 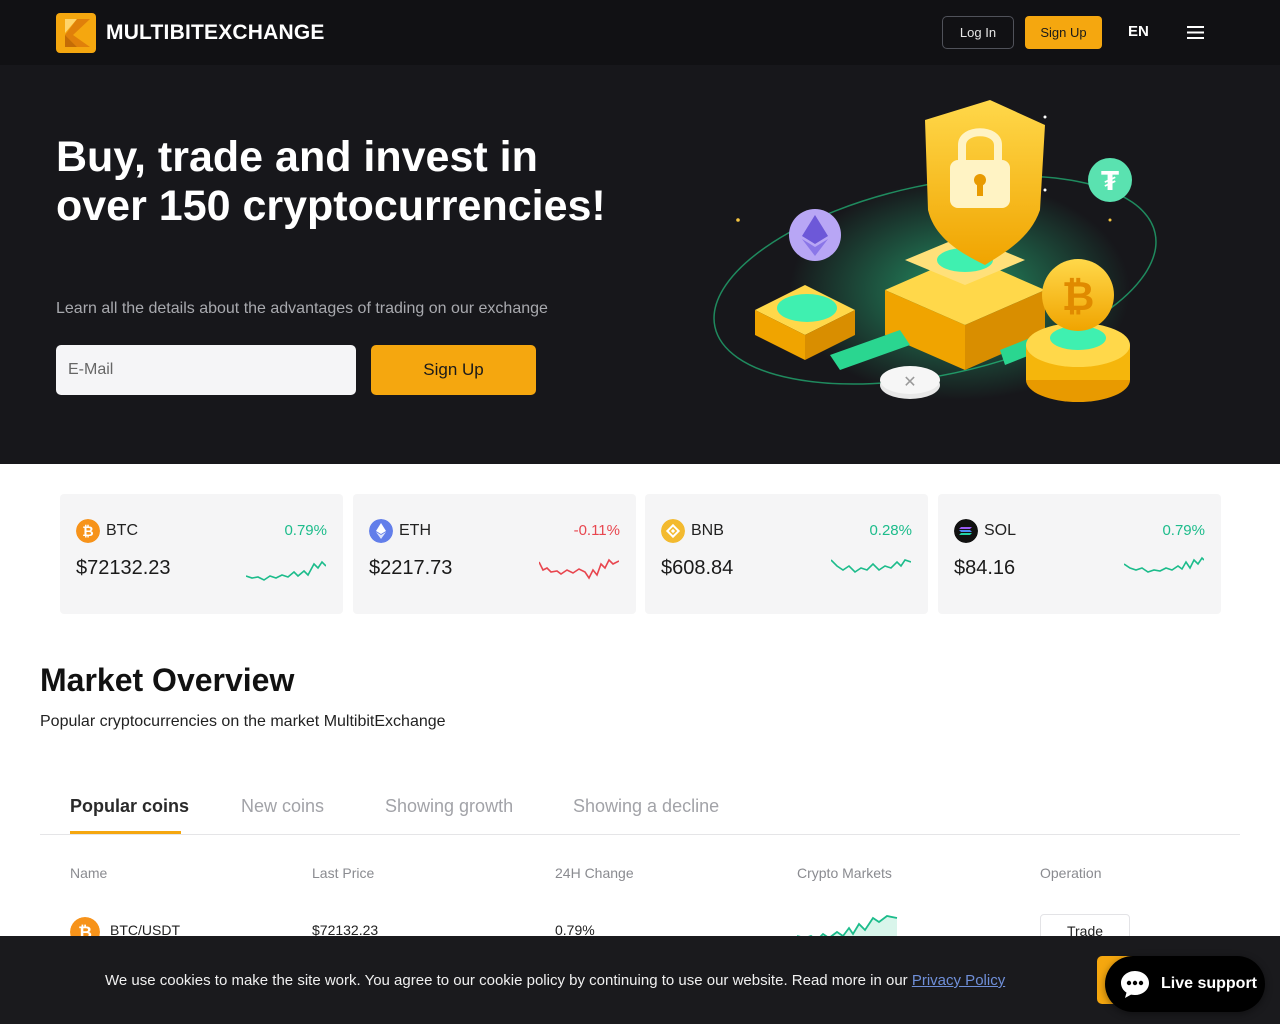 I want to click on solana-icon, so click(x=966, y=531).